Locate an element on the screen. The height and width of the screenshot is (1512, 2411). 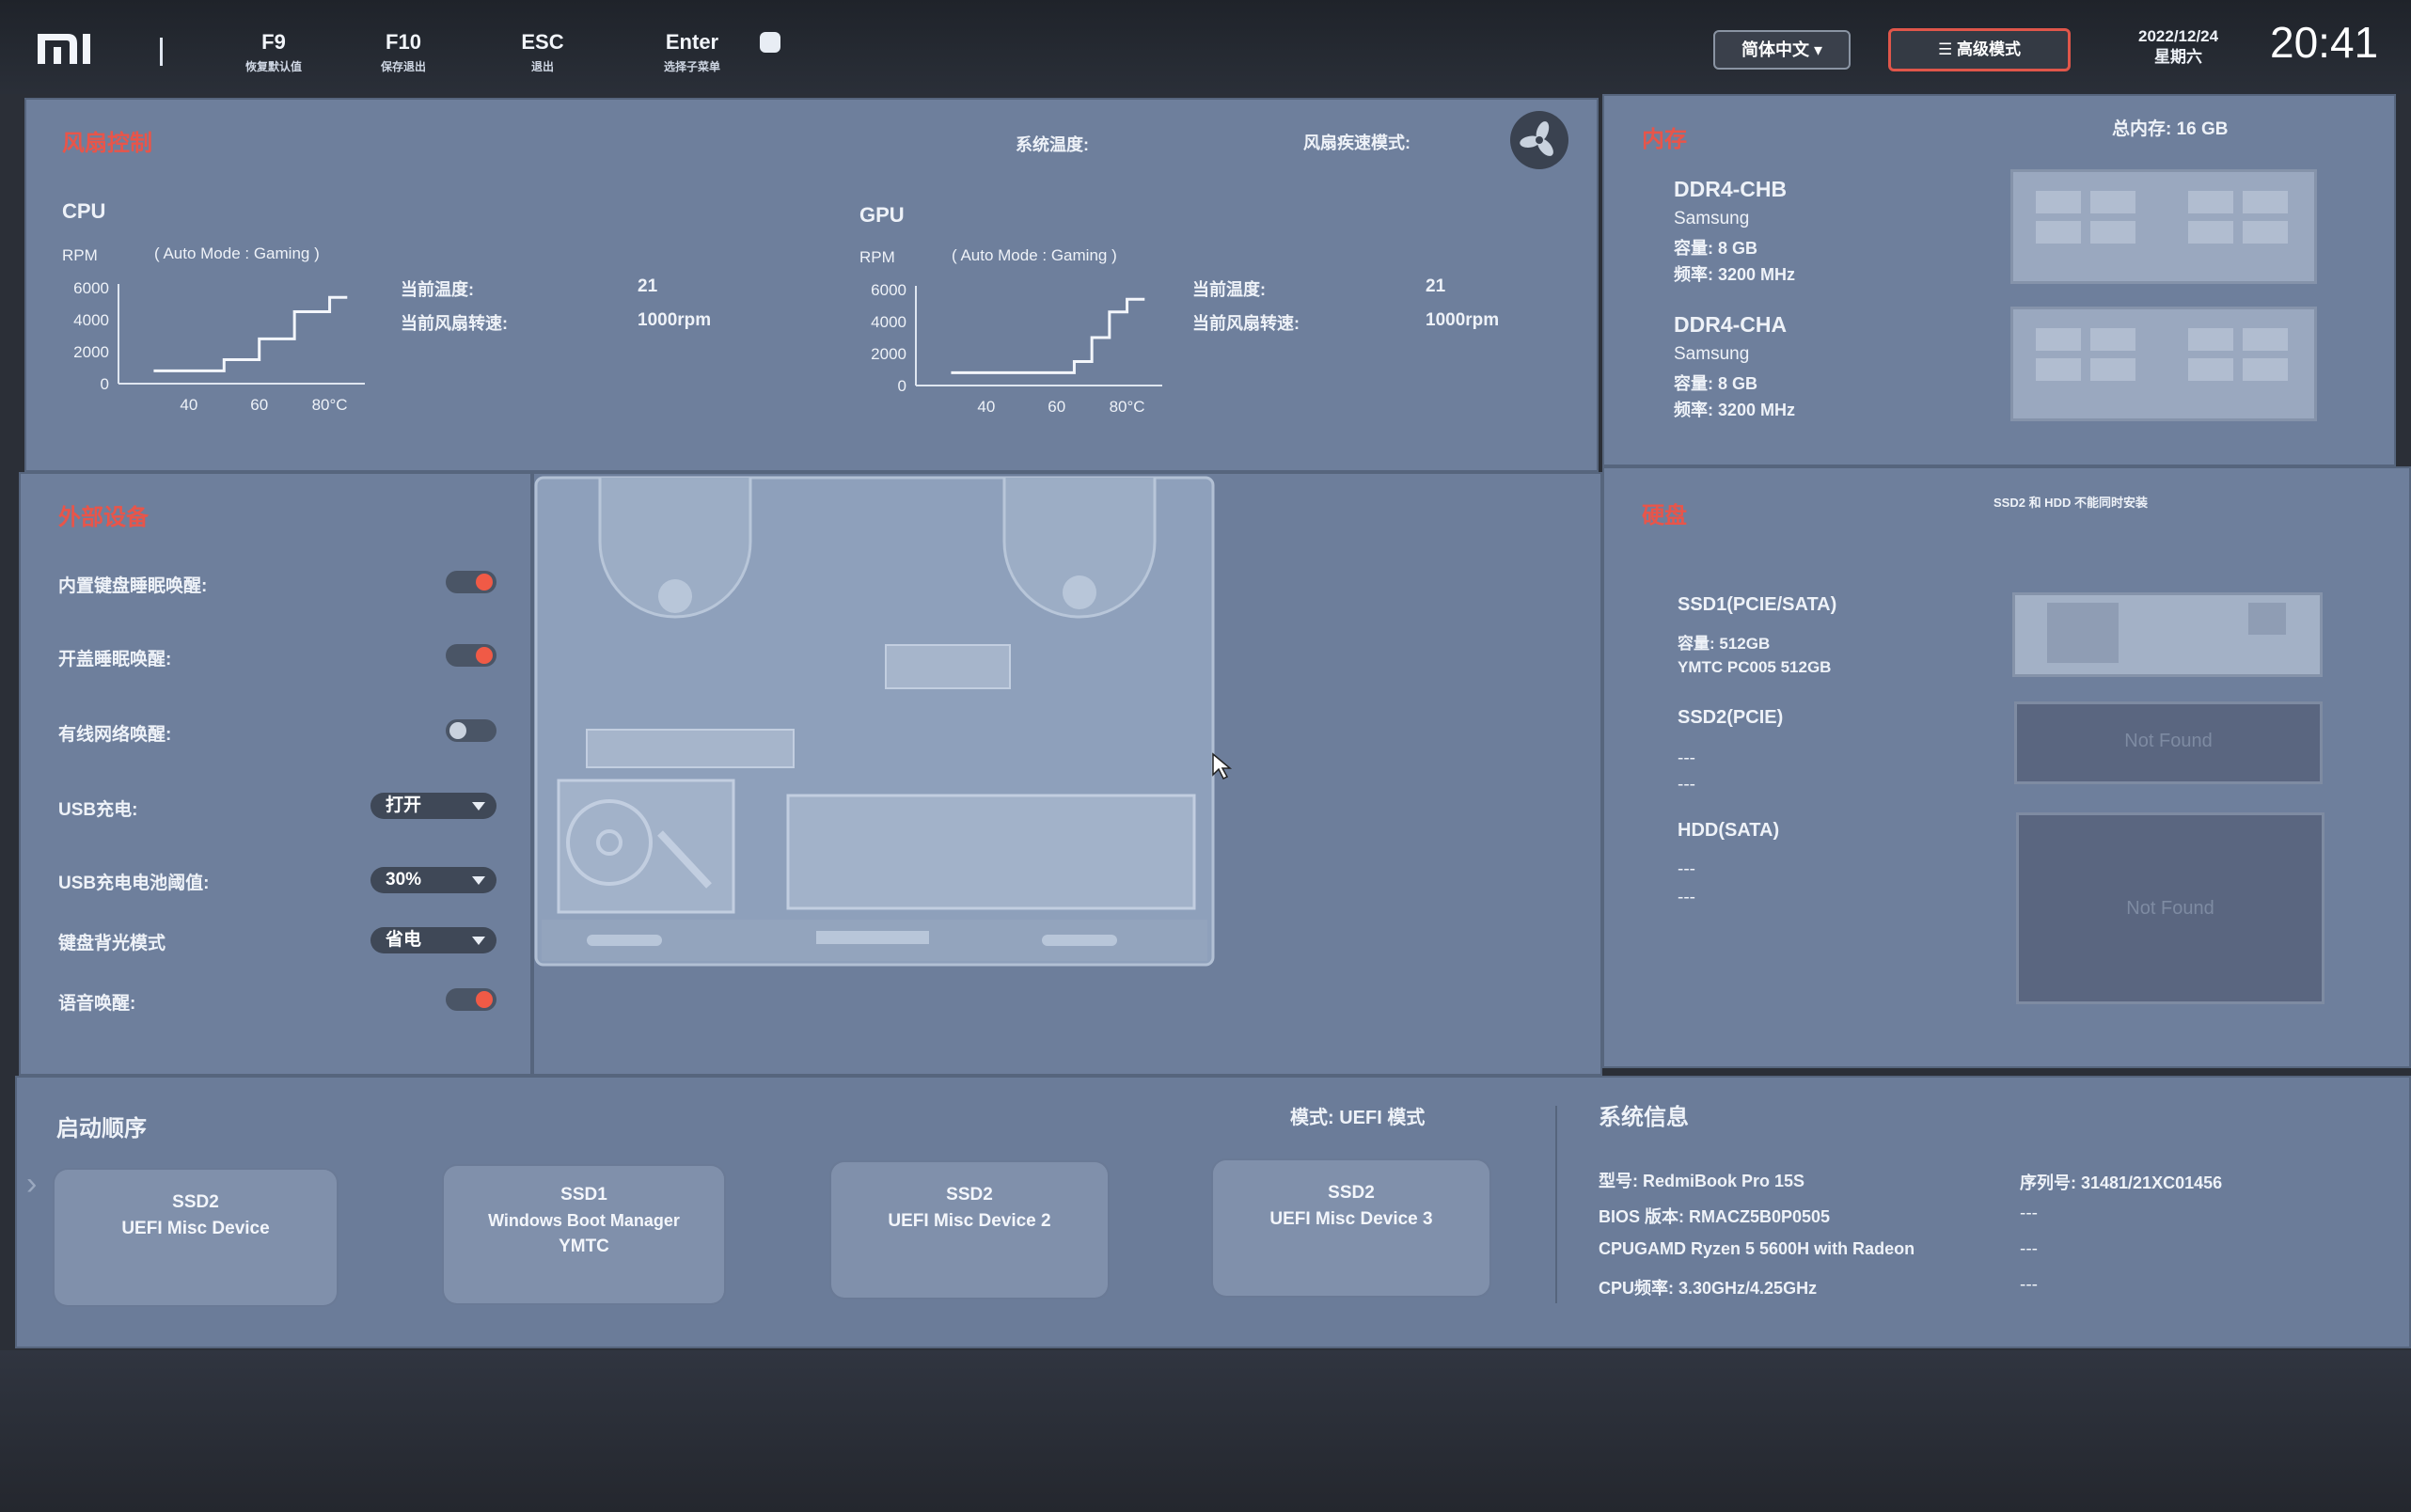
external-devices-panel is located at coordinates (275, 774).